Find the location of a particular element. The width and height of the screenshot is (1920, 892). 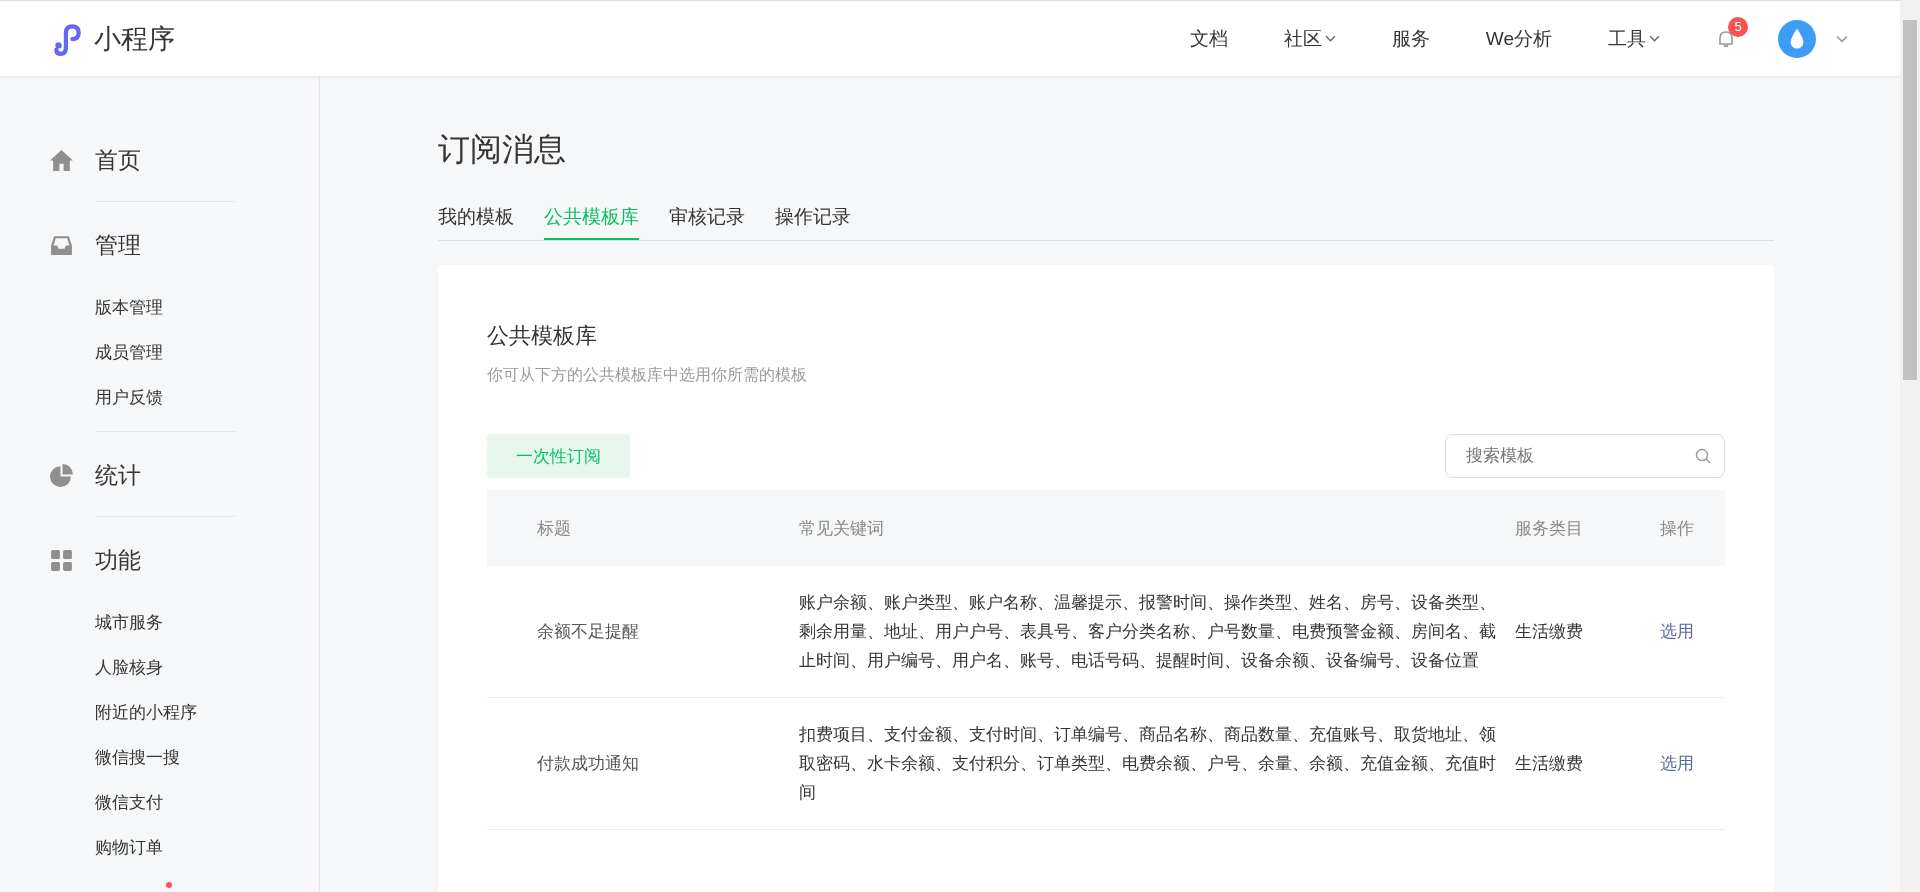

column-header: 操作 is located at coordinates (1677, 528).